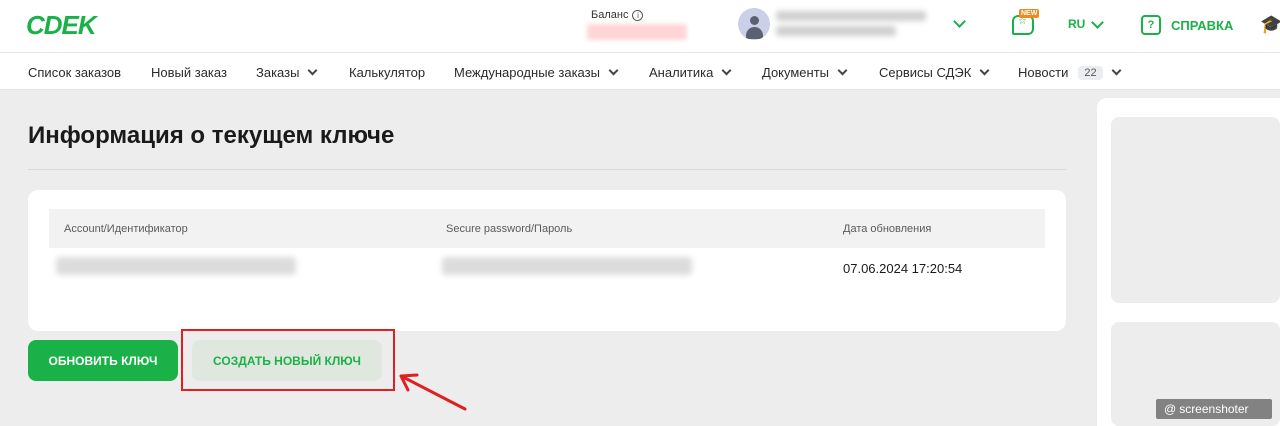 This screenshot has width=1280, height=426. What do you see at coordinates (536, 72) in the screenshot?
I see `nav-item-international-orders: Международные заказы` at bounding box center [536, 72].